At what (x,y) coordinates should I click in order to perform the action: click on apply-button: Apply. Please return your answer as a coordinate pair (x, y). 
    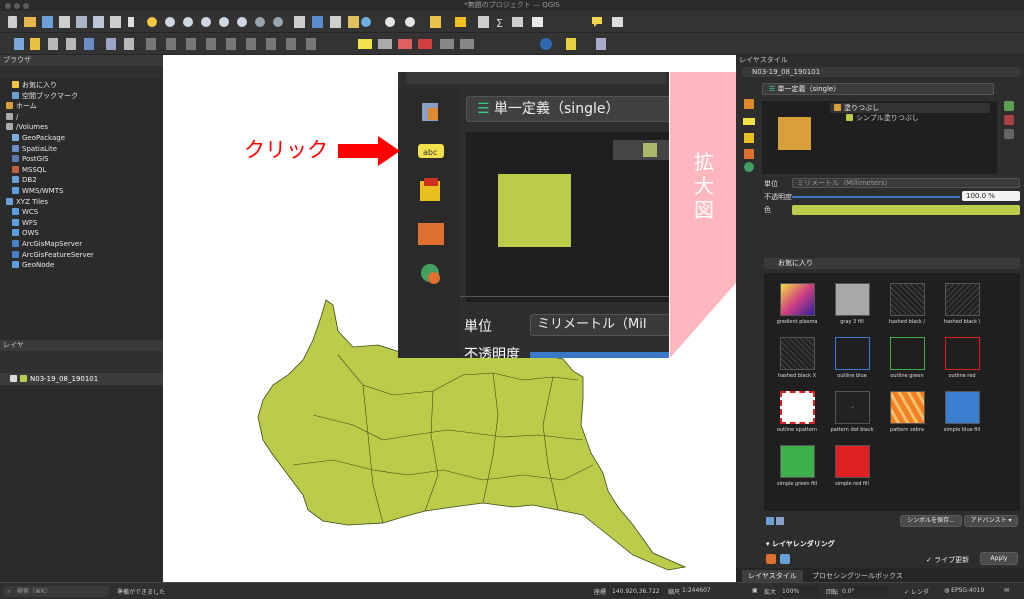
    Looking at the image, I should click on (999, 558).